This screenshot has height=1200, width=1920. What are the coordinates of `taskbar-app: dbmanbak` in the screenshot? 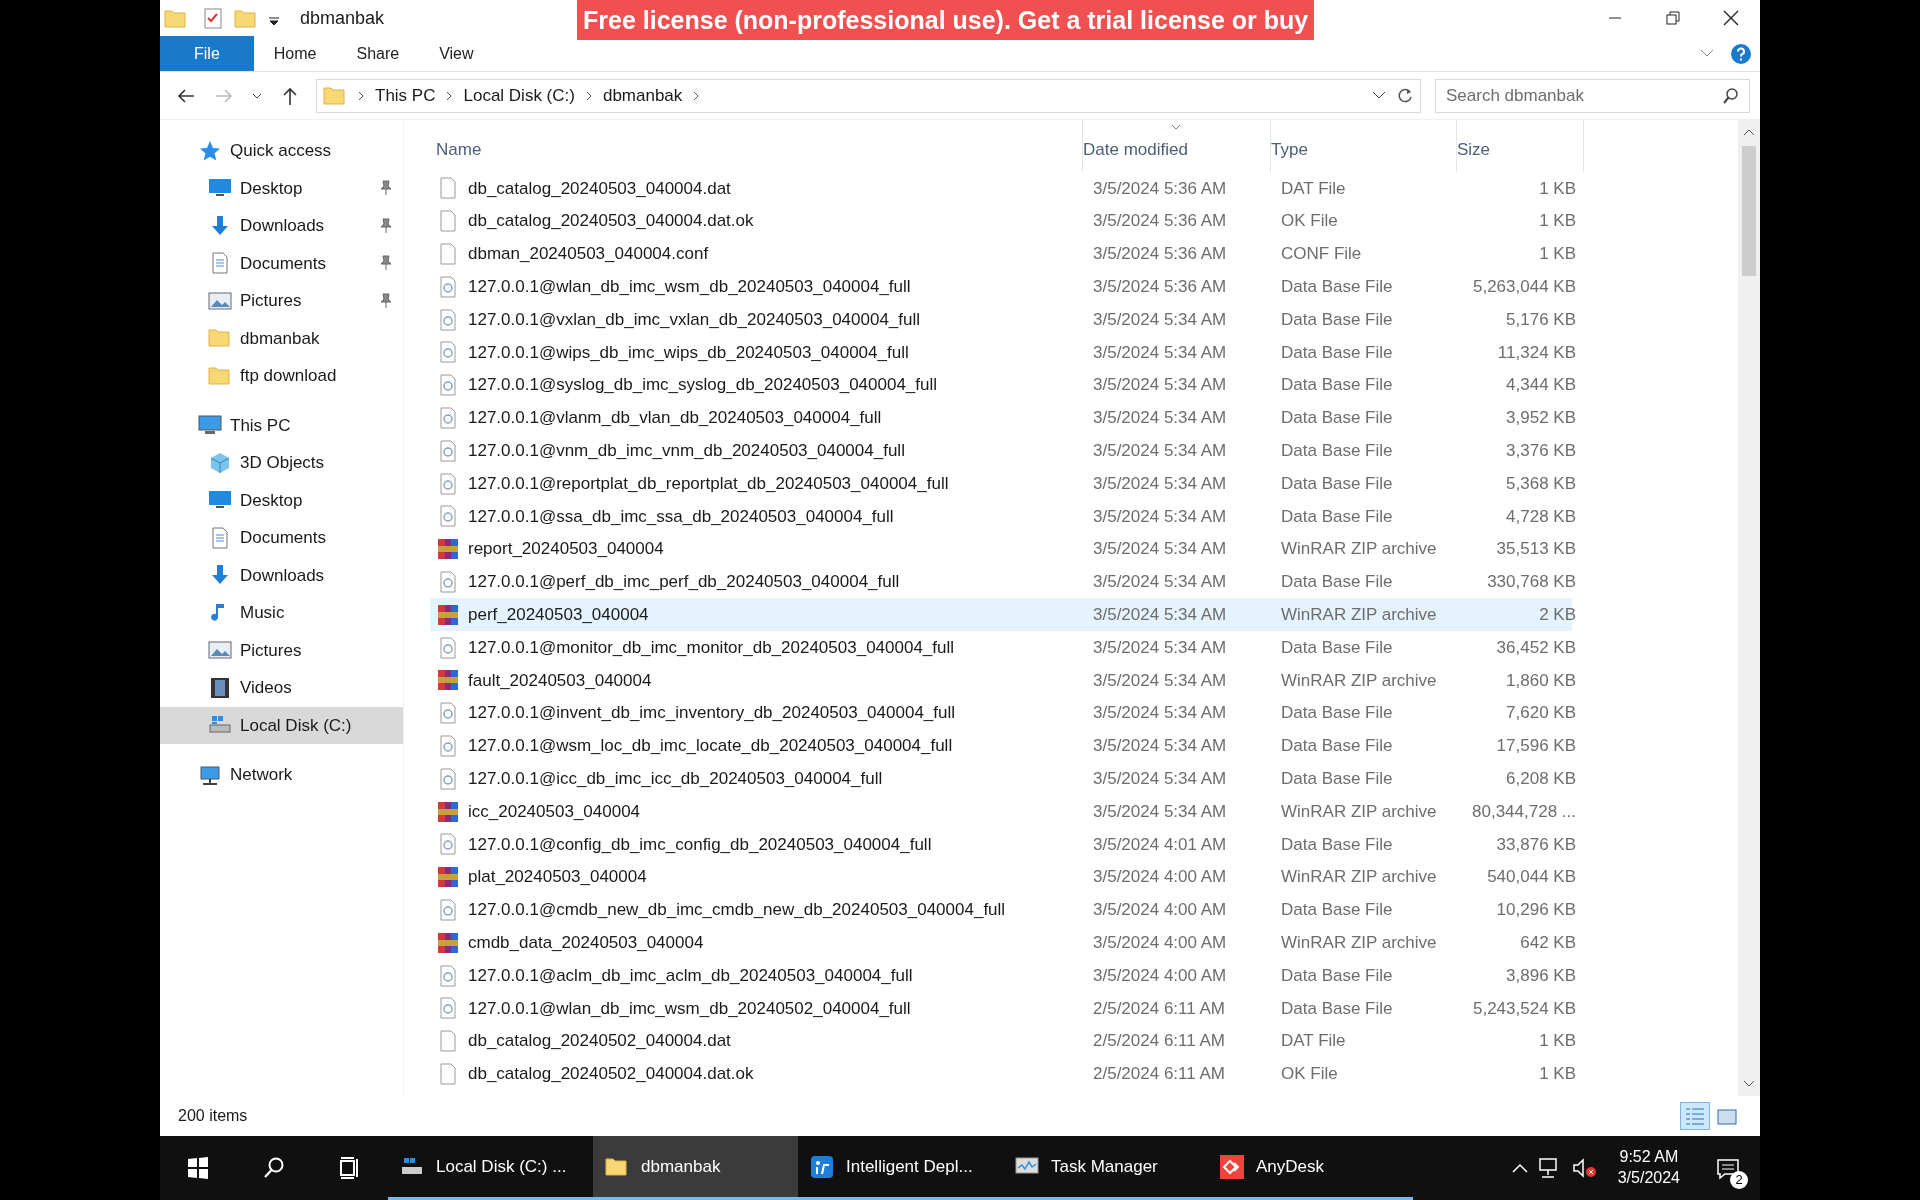 It's located at (695, 1168).